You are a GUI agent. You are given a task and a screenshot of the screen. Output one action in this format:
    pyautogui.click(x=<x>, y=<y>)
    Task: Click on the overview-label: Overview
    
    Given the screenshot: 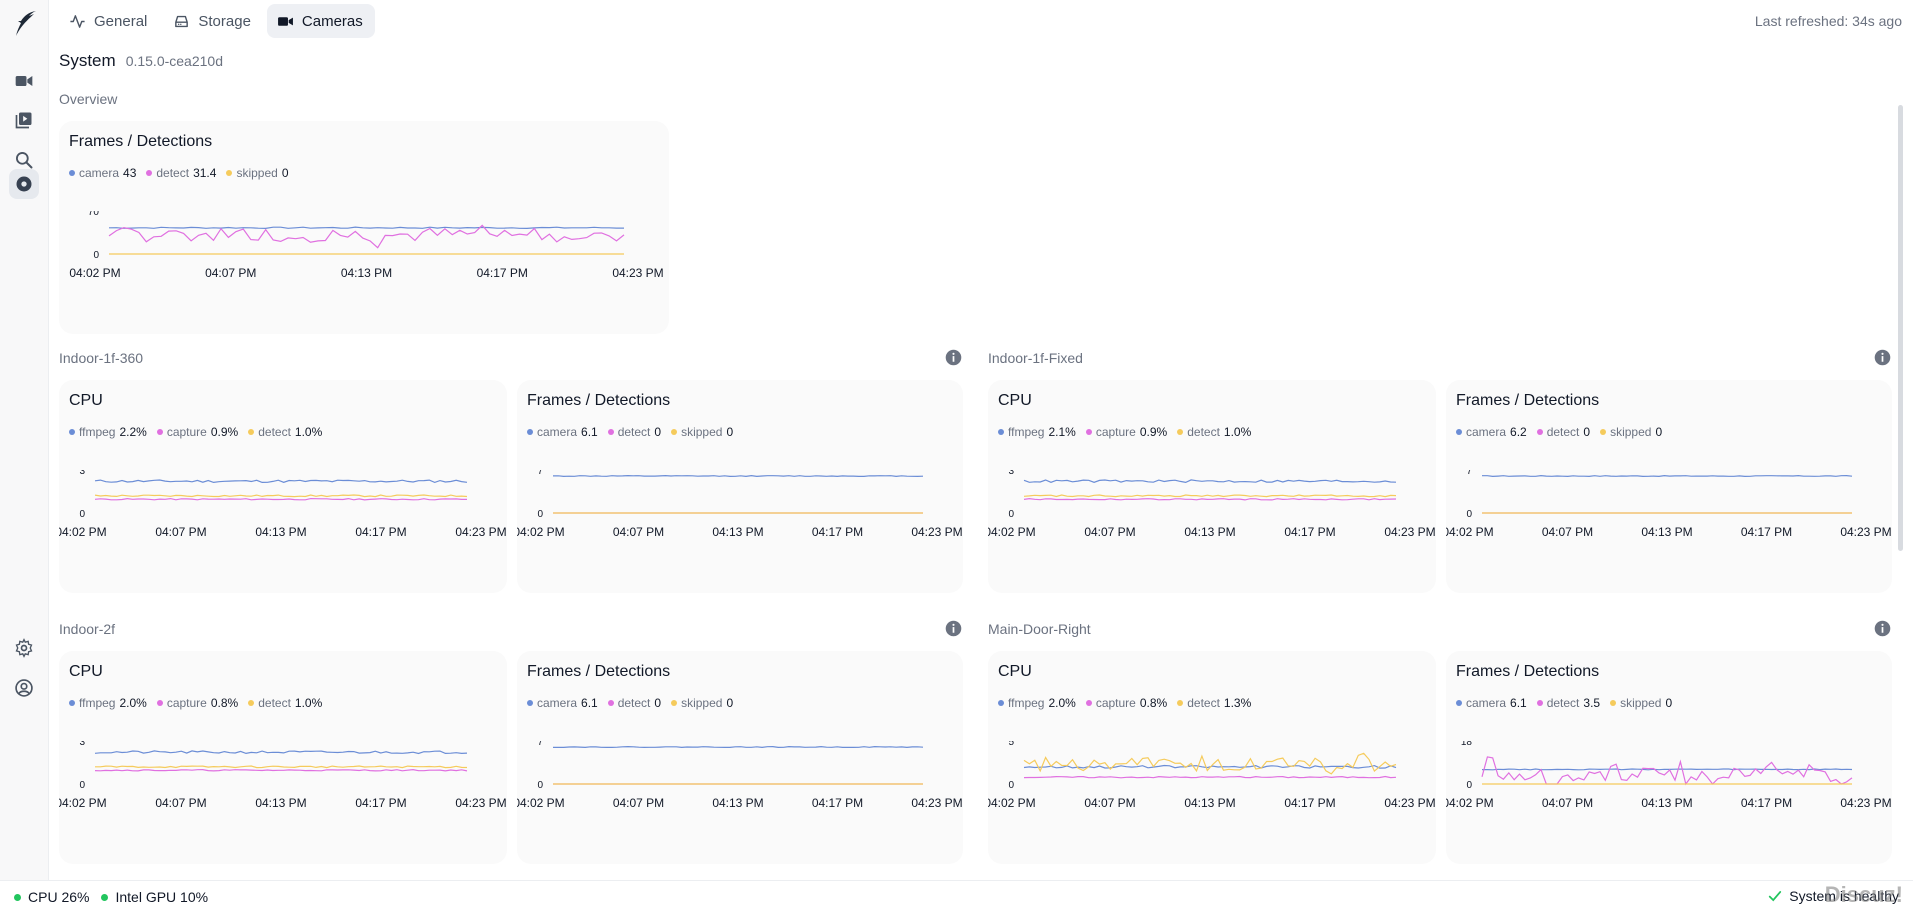 What is the action you would take?
    pyautogui.click(x=88, y=99)
    